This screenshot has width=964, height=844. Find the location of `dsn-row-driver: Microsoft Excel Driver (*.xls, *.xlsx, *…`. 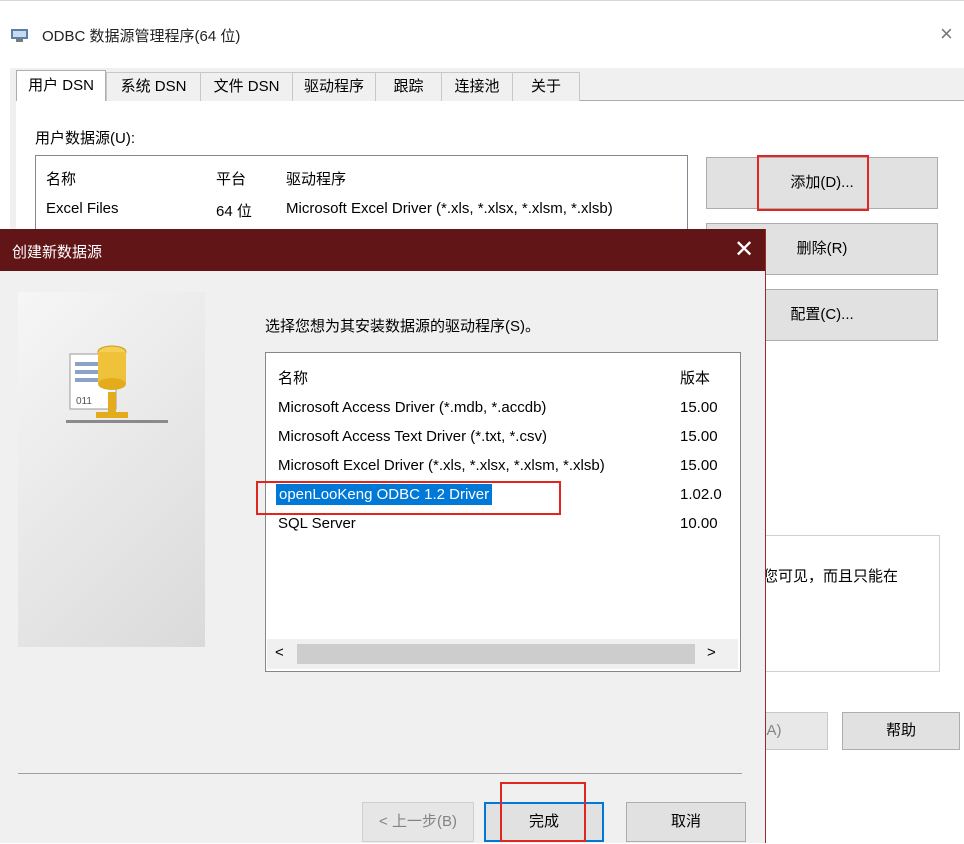

dsn-row-driver: Microsoft Excel Driver (*.xls, *.xlsx, *… is located at coordinates (449, 208).